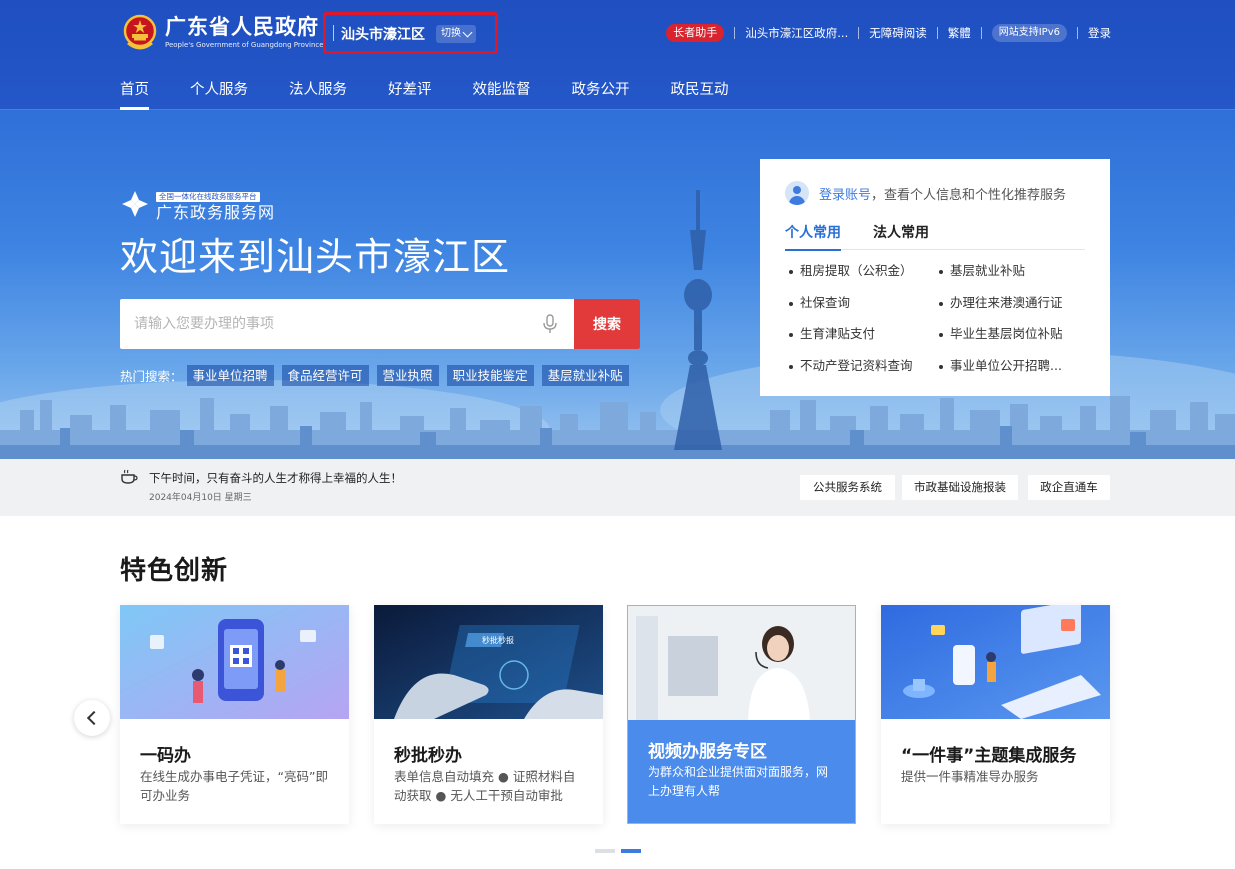  What do you see at coordinates (970, 776) in the screenshot?
I see `card-description: 提供一件事精准导办服务` at bounding box center [970, 776].